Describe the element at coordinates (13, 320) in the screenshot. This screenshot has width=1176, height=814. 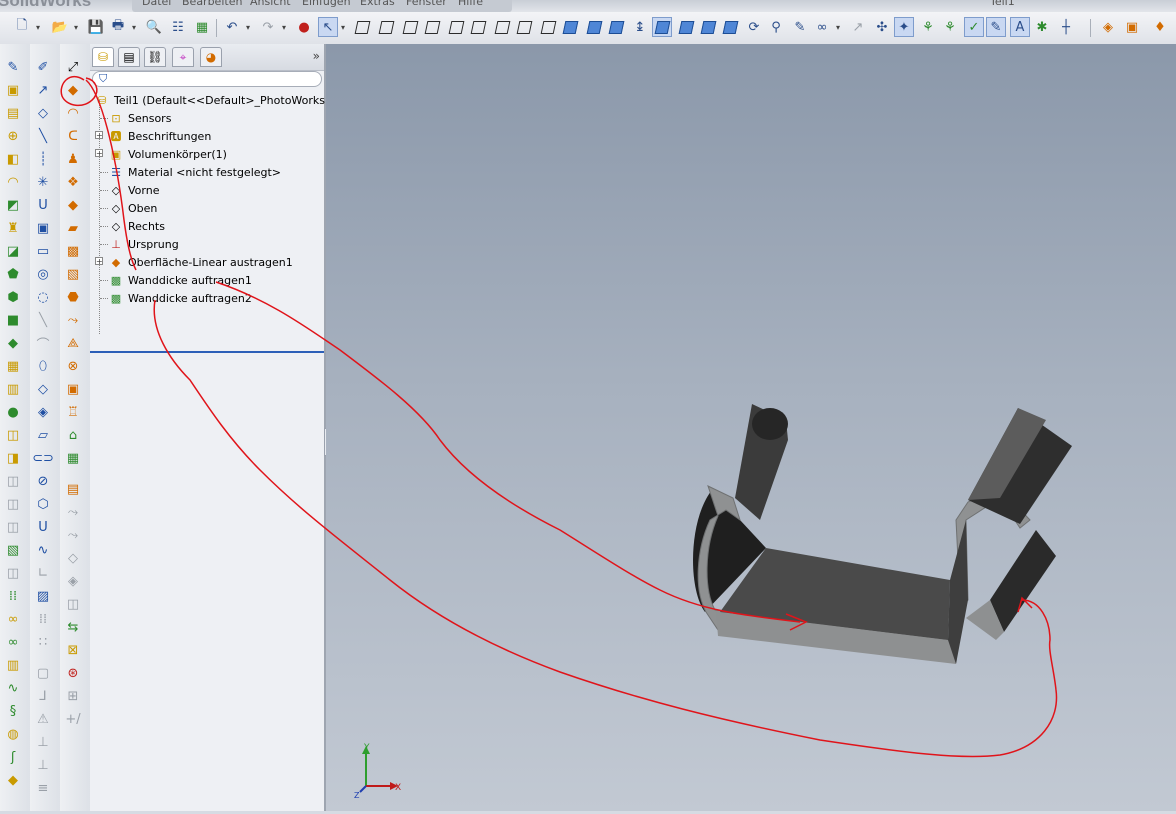
I see `dome-icon: ■` at that location.